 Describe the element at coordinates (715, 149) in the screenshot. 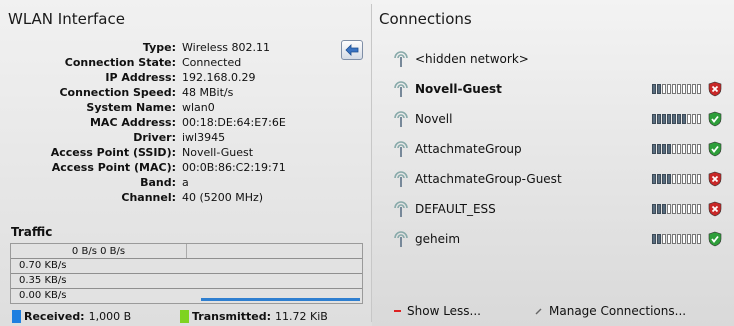

I see `secure-shield-icon` at that location.